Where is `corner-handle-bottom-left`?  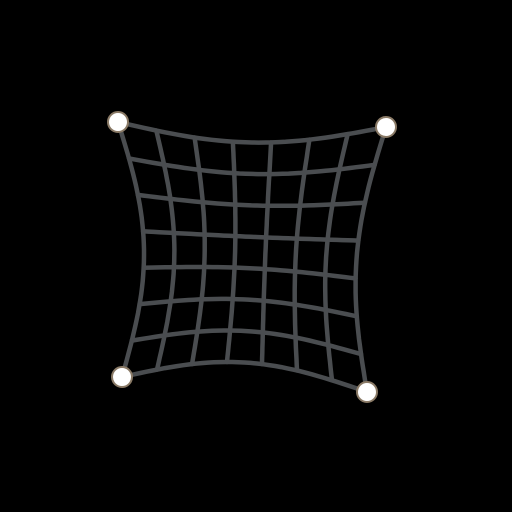 corner-handle-bottom-left is located at coordinates (122, 377).